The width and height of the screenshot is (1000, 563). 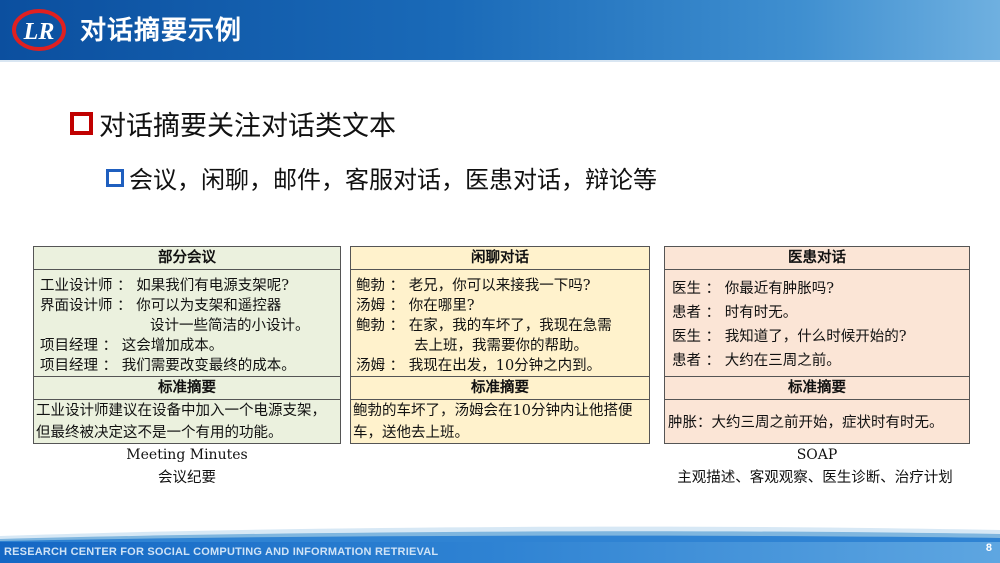 I want to click on medical-caption-en: SOAP, so click(x=817, y=455).